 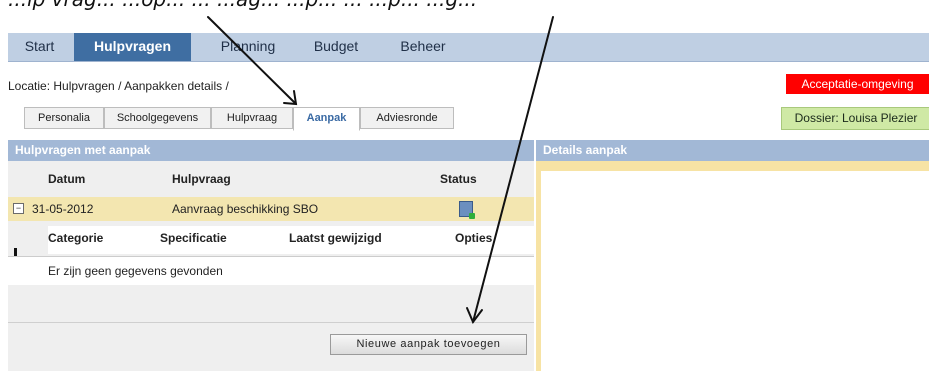 I want to click on right-panel-title: Details aanpak, so click(x=732, y=150).